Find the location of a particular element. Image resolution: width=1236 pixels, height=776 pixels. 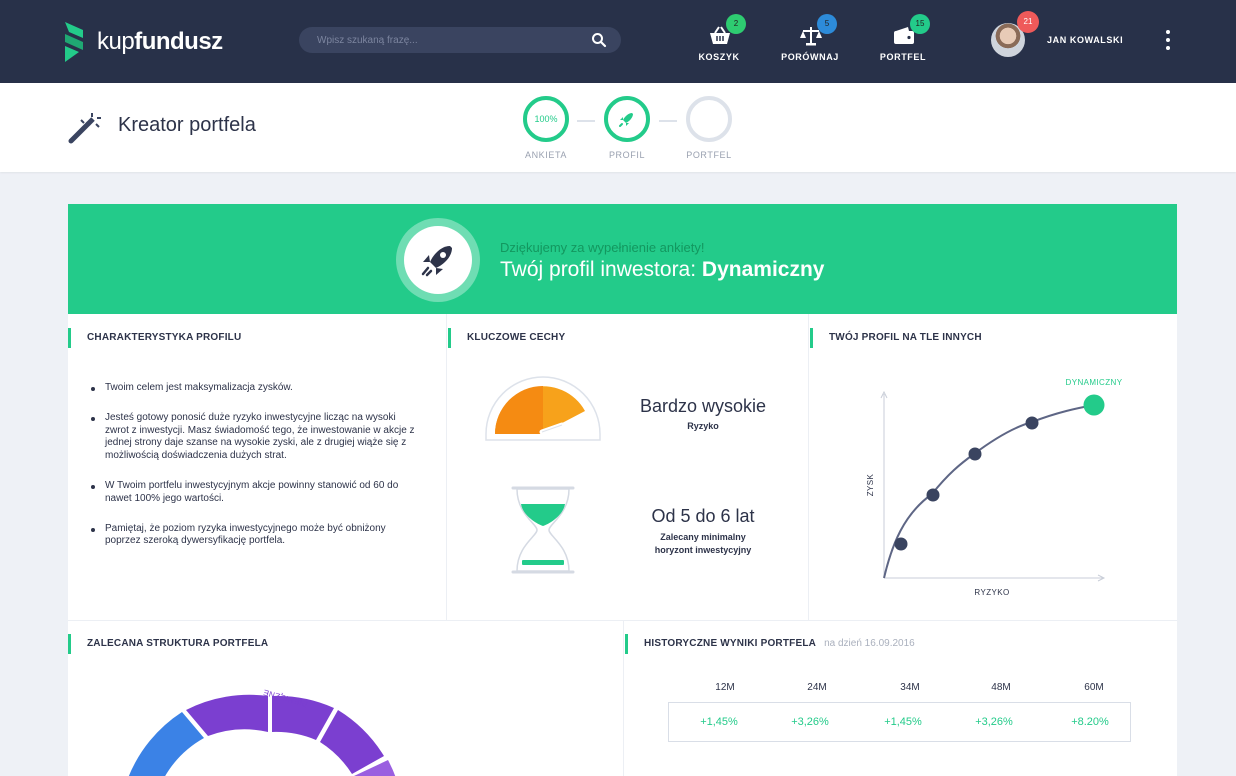

logo-mark-icon is located at coordinates (74, 42).